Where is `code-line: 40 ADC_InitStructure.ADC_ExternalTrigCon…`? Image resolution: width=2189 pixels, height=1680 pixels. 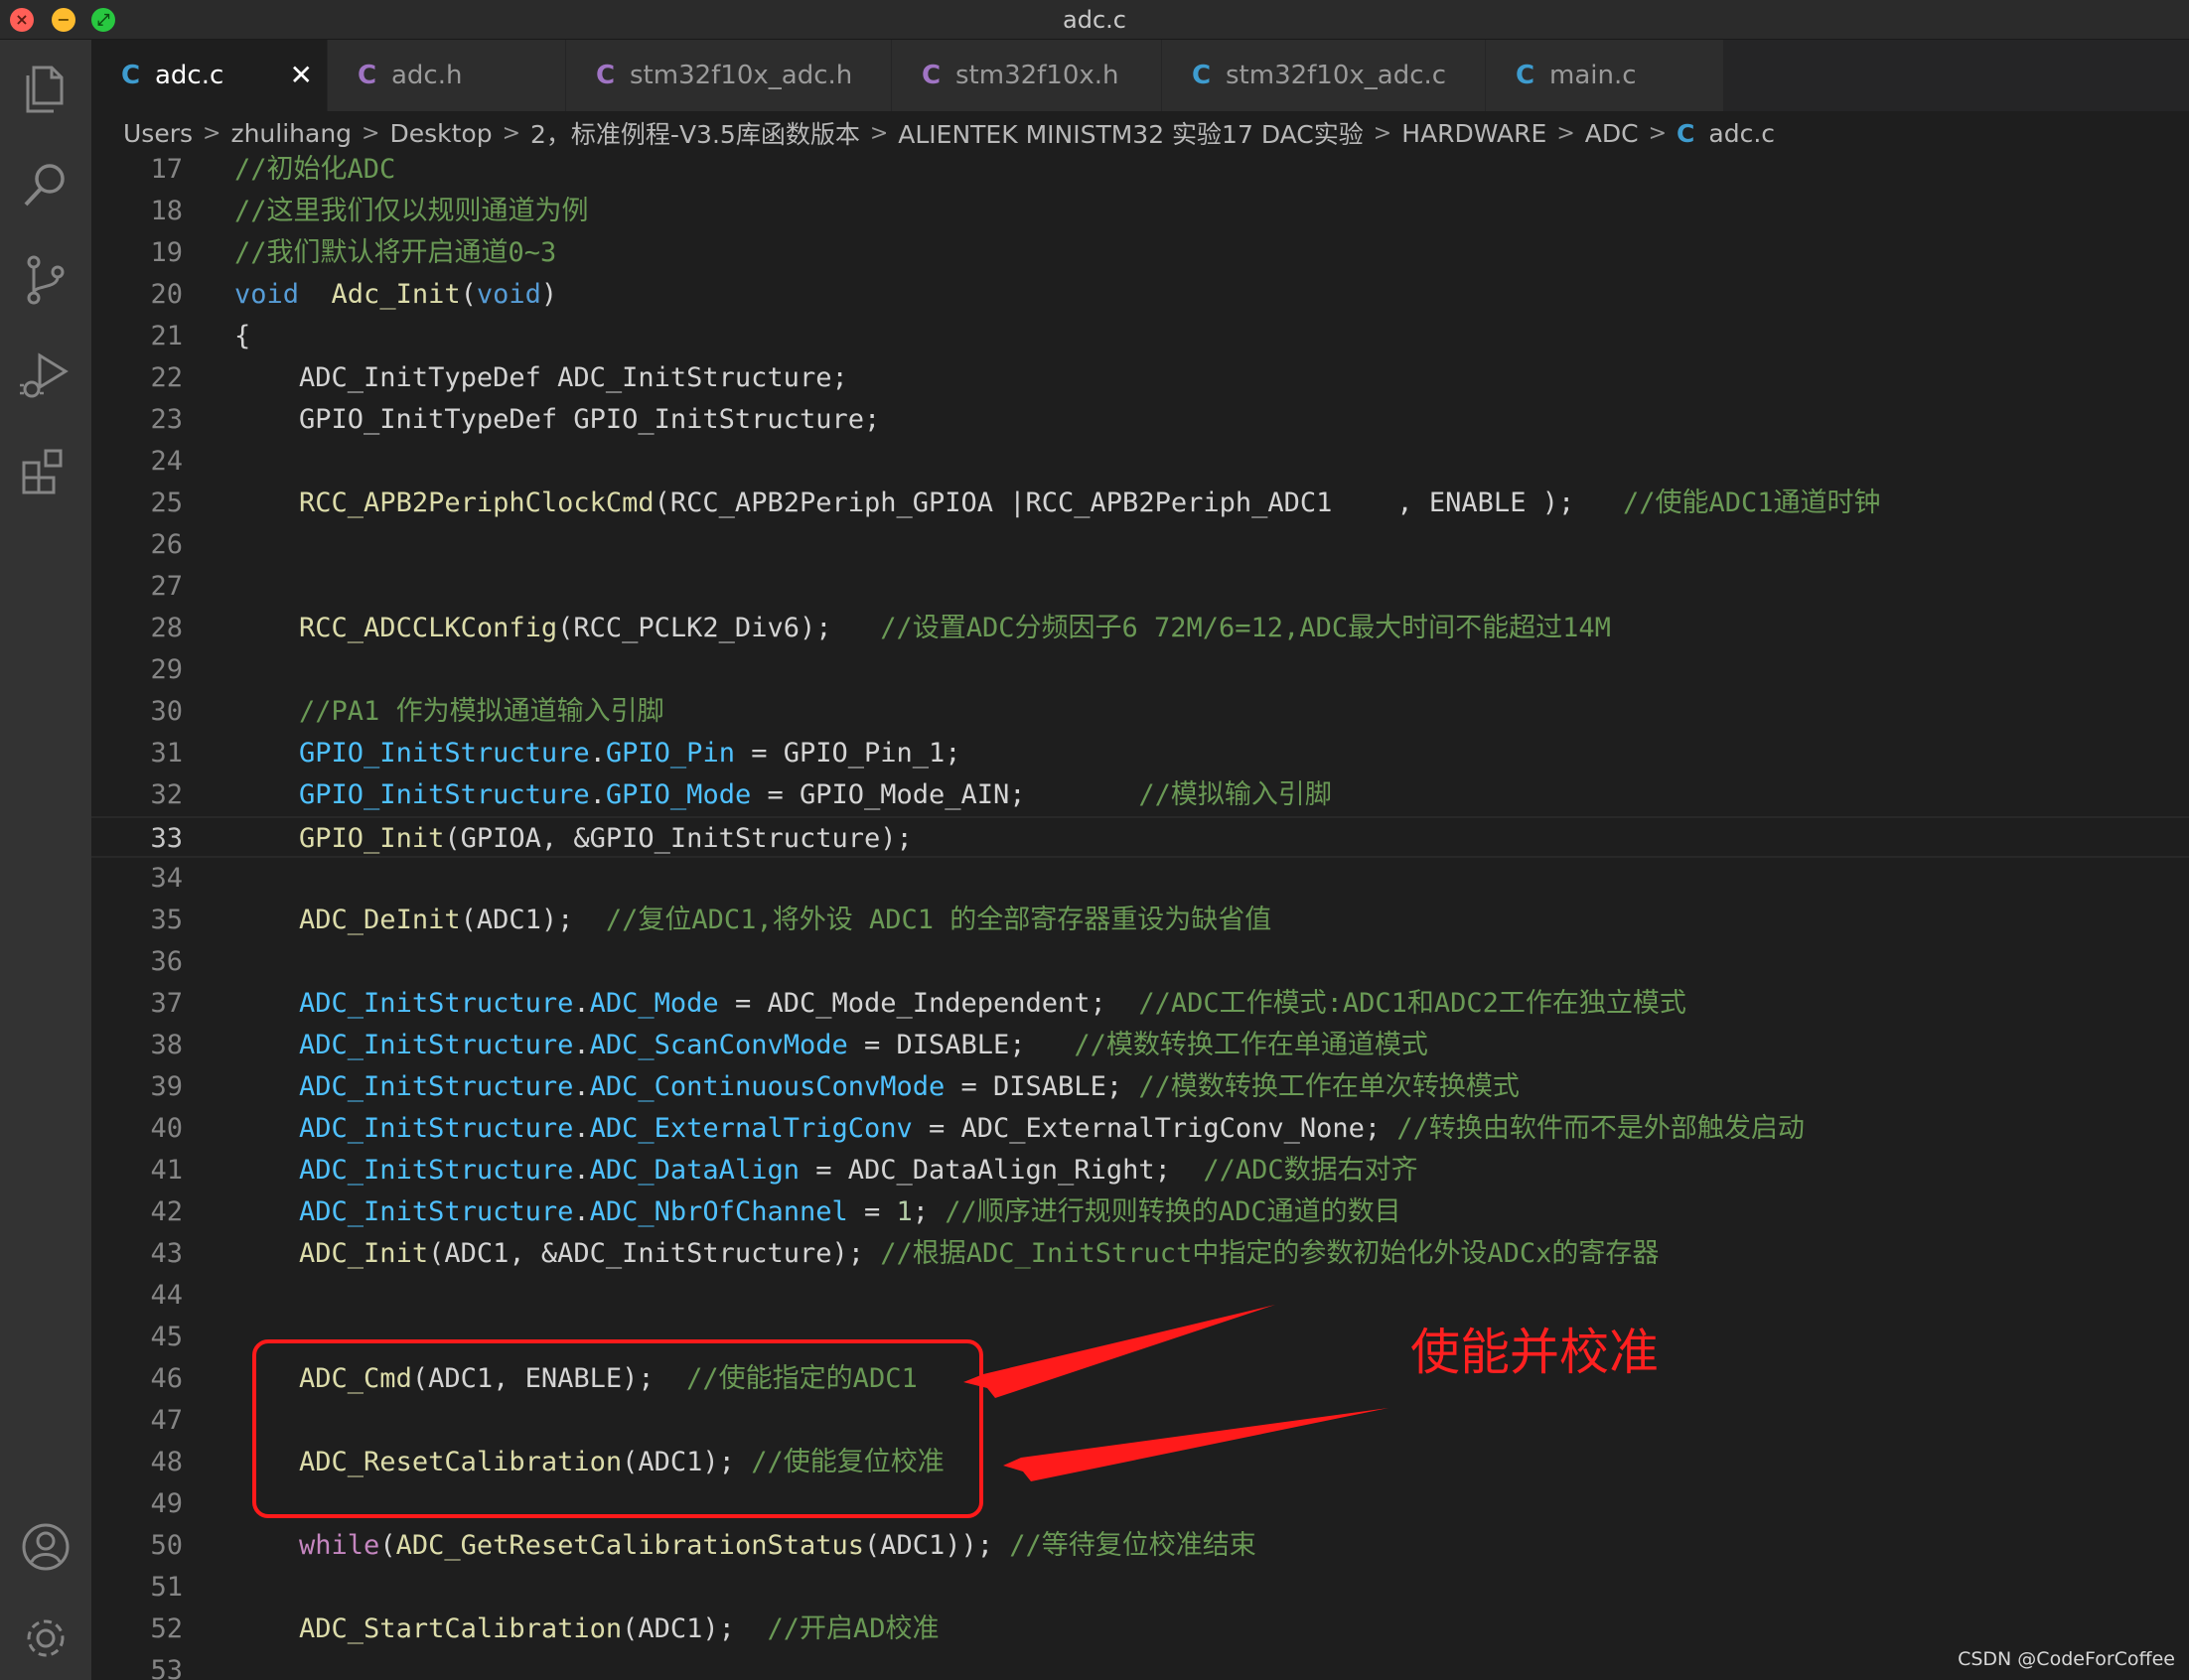
code-line: 40 ADC_InitStructure.ADC_ExternalTrigCon… is located at coordinates (1140, 1129).